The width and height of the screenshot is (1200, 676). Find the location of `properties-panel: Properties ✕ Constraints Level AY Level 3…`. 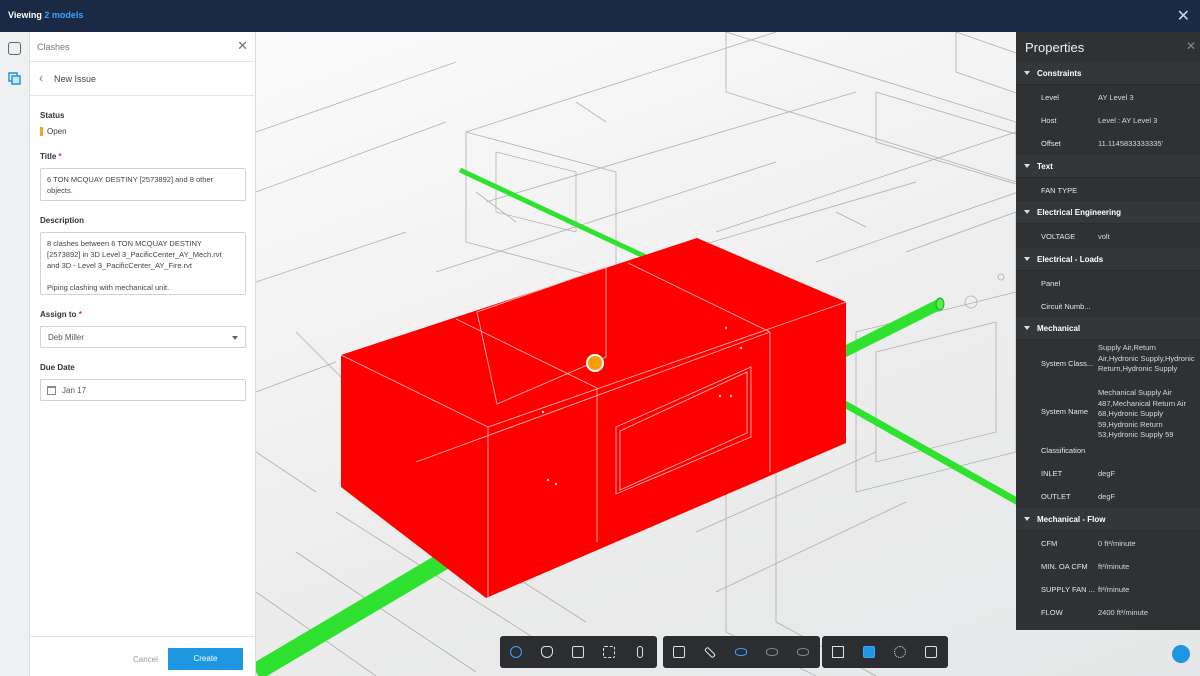

properties-panel: Properties ✕ Constraints Level AY Level 3… is located at coordinates (1108, 331).